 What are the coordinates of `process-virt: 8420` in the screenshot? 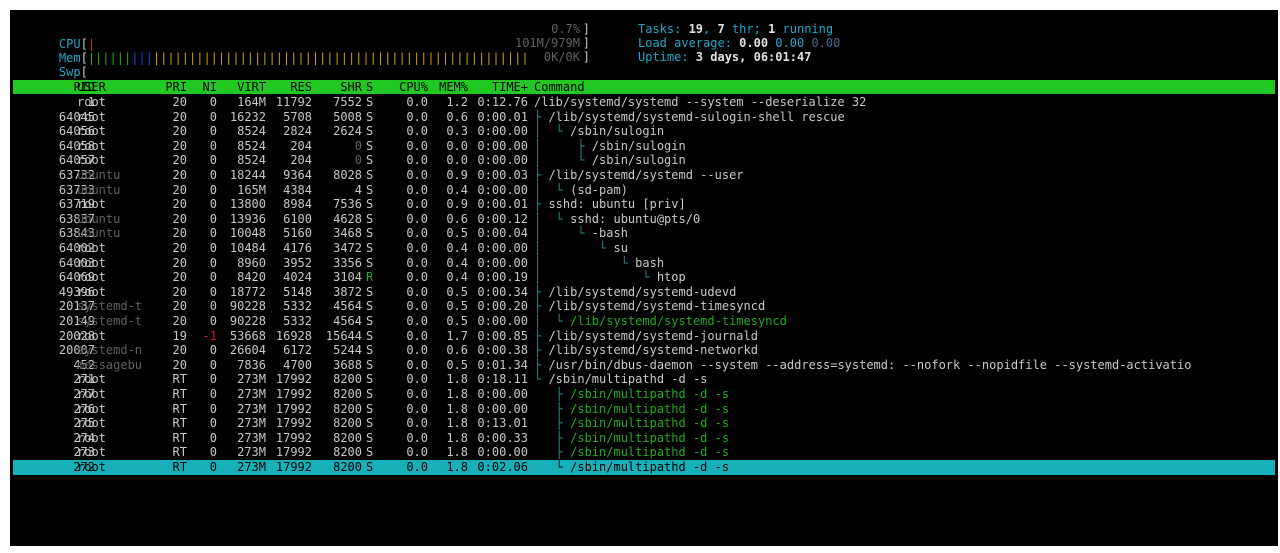 It's located at (251, 277).